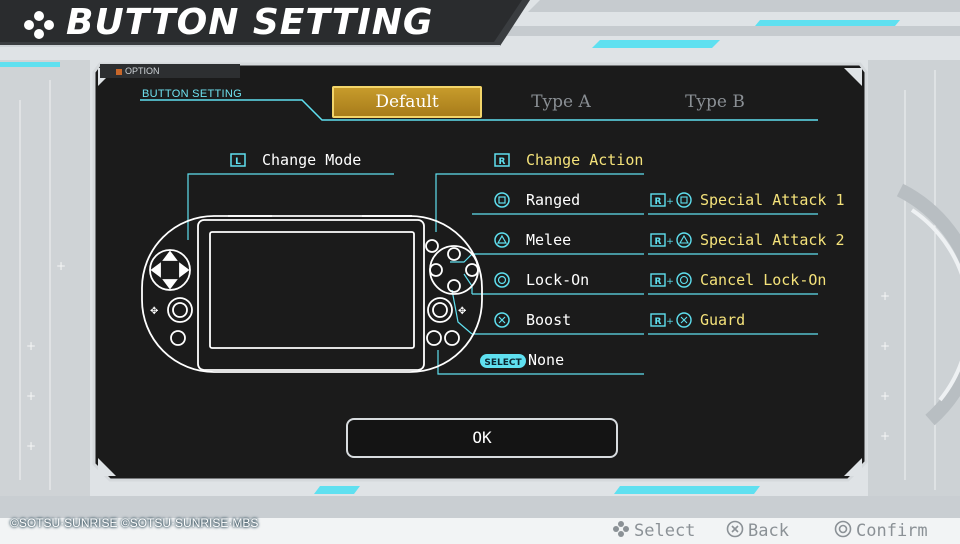 The image size is (960, 544). Describe the element at coordinates (134, 523) in the screenshot. I see `copyright-text: ©SOTSU·SUNRISE ©SOTSU·SUNRISE·MBS` at that location.